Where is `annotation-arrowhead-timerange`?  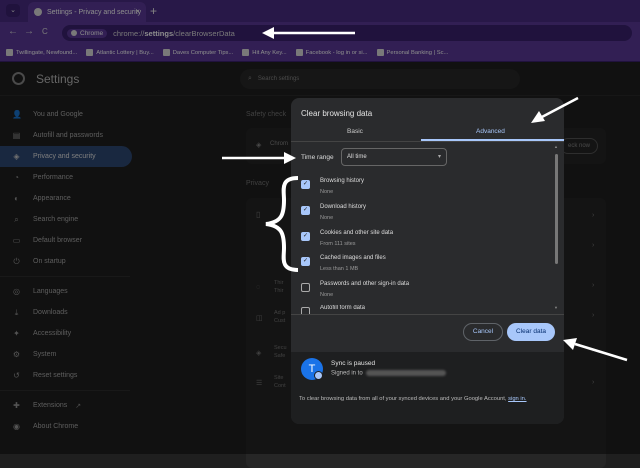
annotation-arrowhead-timerange is located at coordinates (290, 158).